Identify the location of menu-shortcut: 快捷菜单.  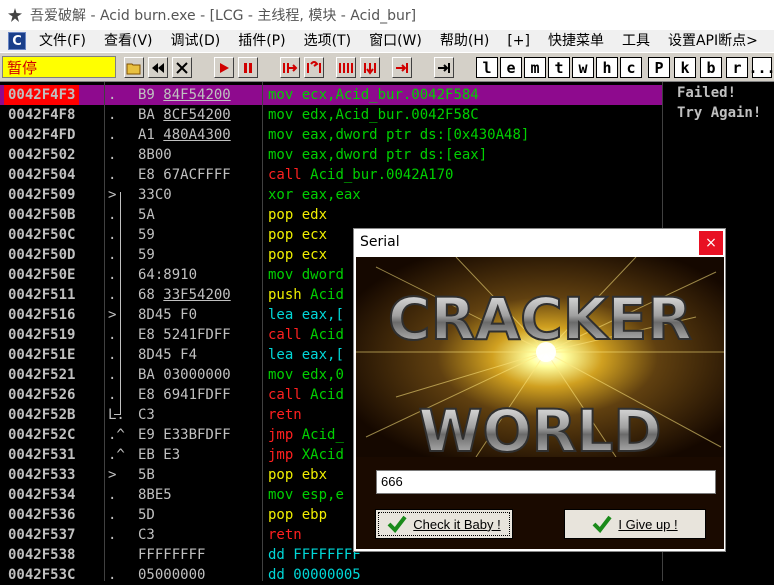
(576, 41).